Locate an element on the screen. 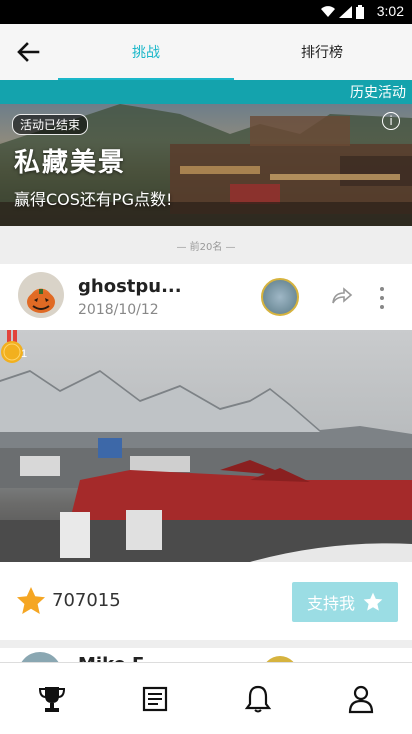 The width and height of the screenshot is (412, 734). challenge-thumbnail is located at coordinates (280, 297).